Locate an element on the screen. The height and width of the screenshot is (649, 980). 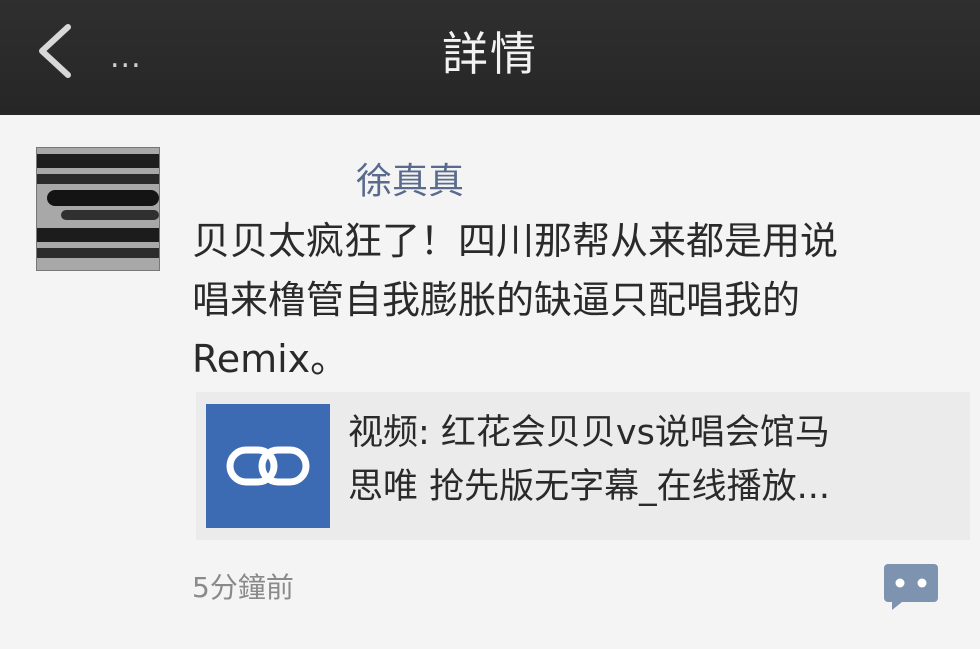
comment-icon is located at coordinates (911, 587).